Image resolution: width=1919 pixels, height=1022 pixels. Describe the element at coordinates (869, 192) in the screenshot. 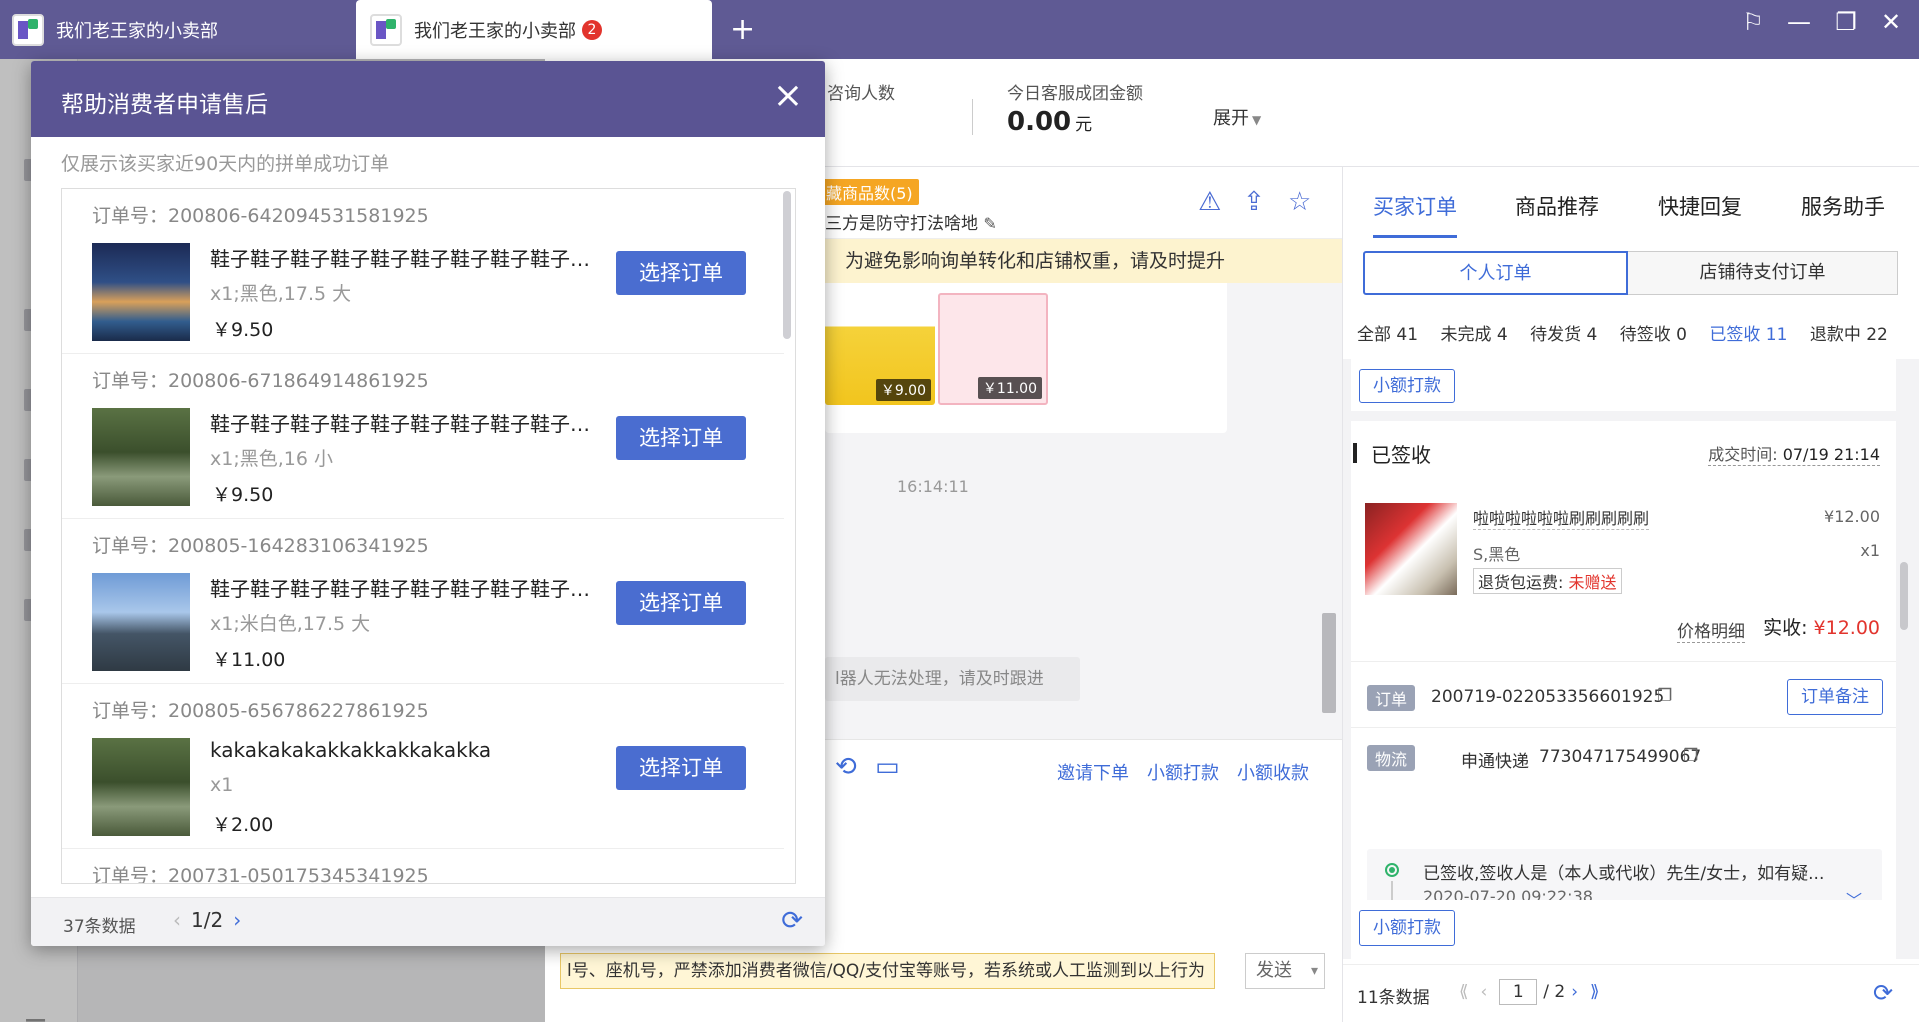

I see `favorite-count-tag: 藏商品数(5)` at that location.